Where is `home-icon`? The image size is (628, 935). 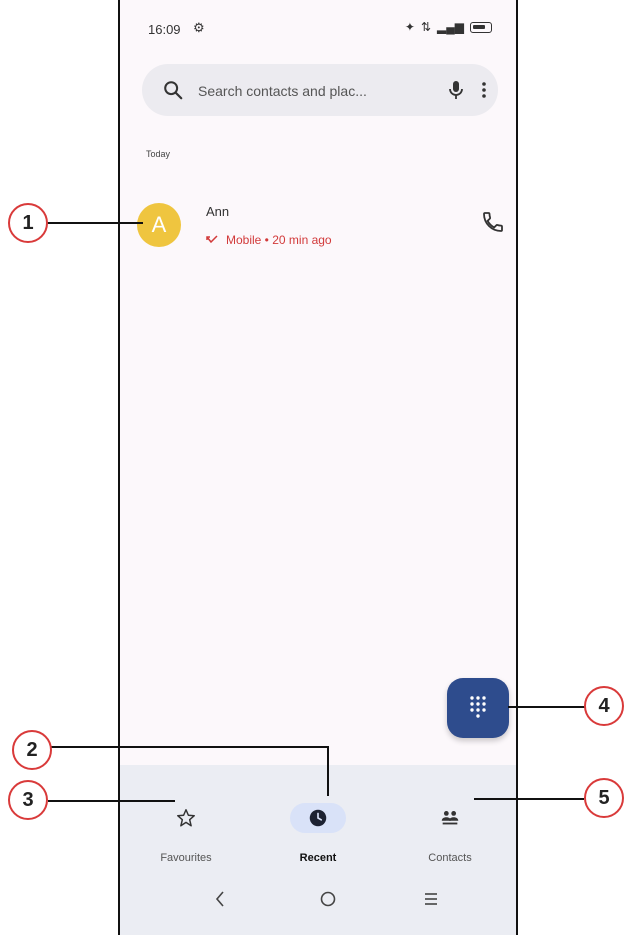 home-icon is located at coordinates (328, 899).